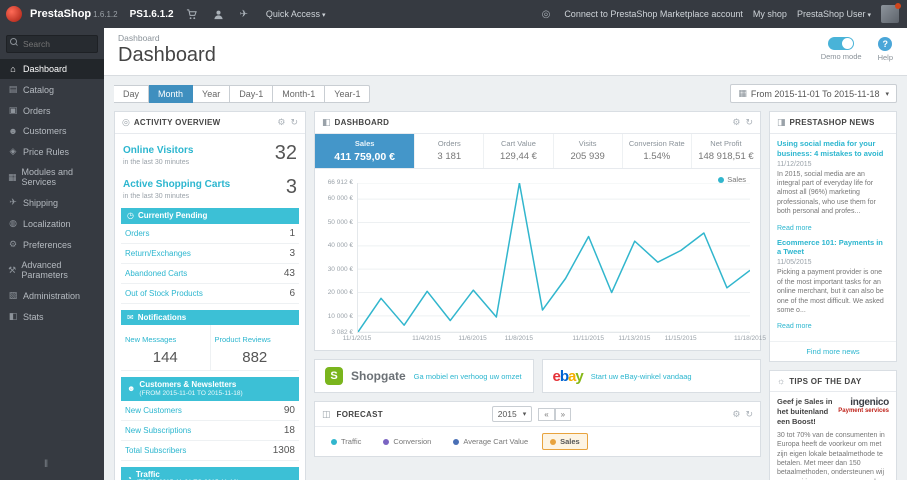  I want to click on sales-chart, so click(553, 258).